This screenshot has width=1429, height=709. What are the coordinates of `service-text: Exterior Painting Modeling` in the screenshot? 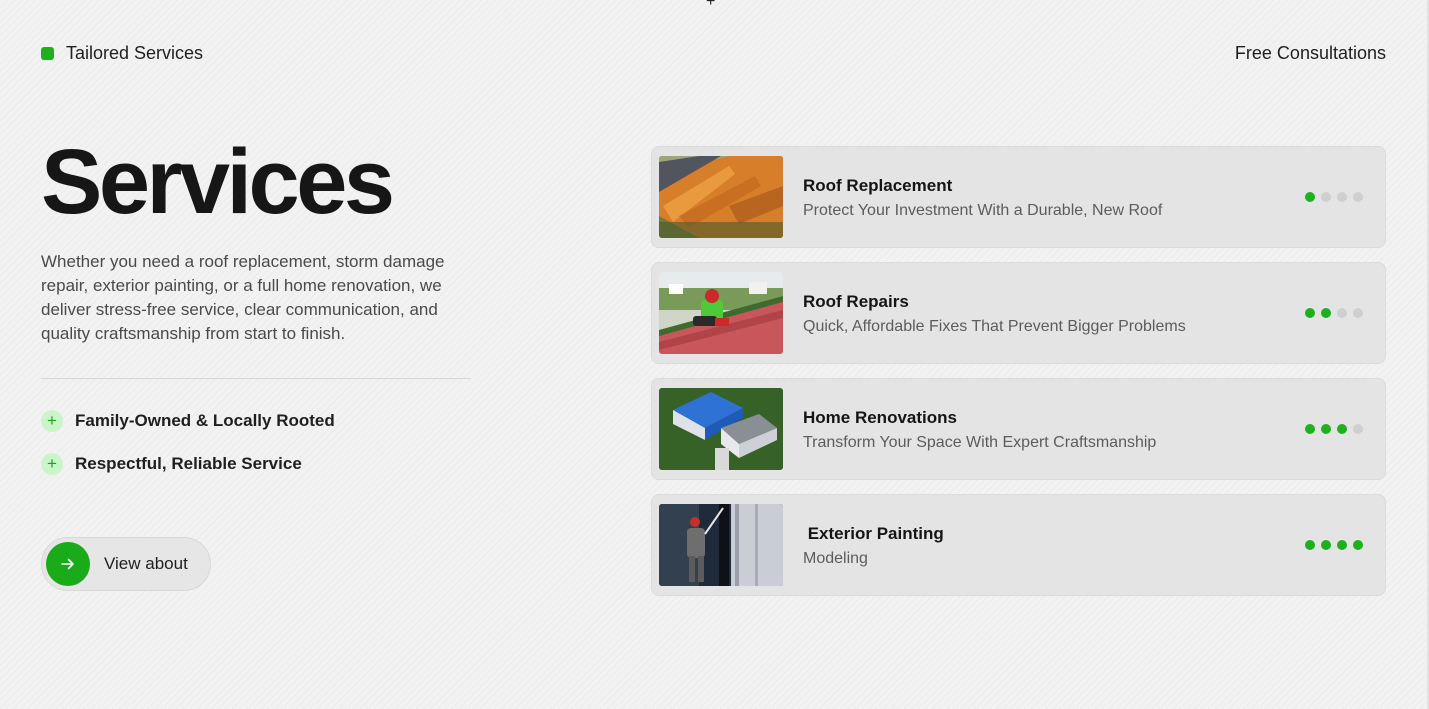 It's located at (873, 546).